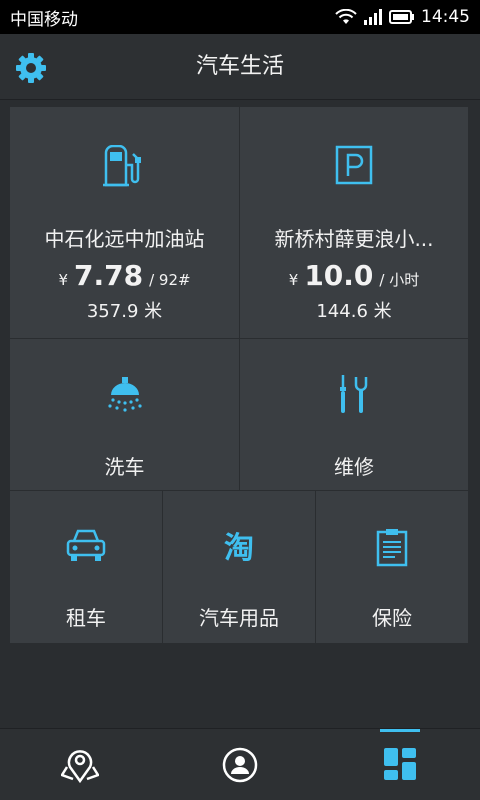 This screenshot has width=480, height=800. Describe the element at coordinates (392, 618) in the screenshot. I see `insurance-label: 保险` at that location.